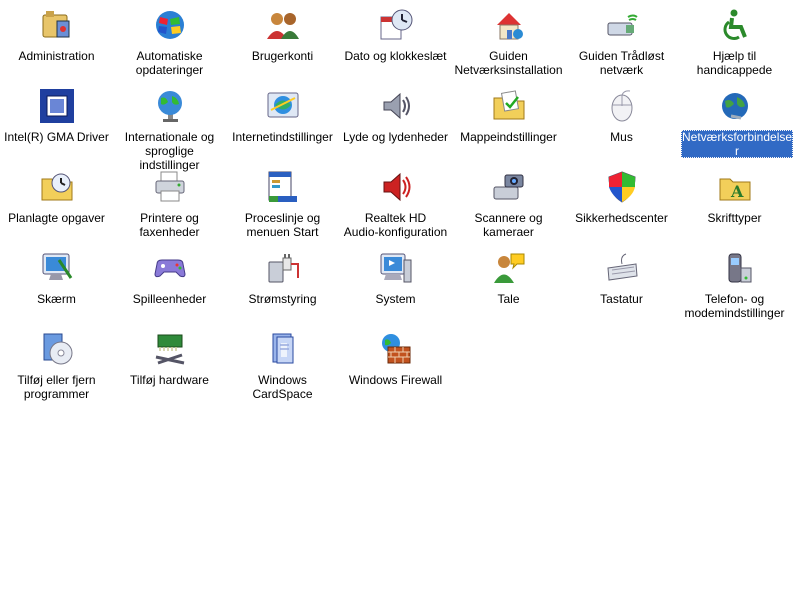  I want to click on control-panel-item: Tastatur, so click(621, 286).